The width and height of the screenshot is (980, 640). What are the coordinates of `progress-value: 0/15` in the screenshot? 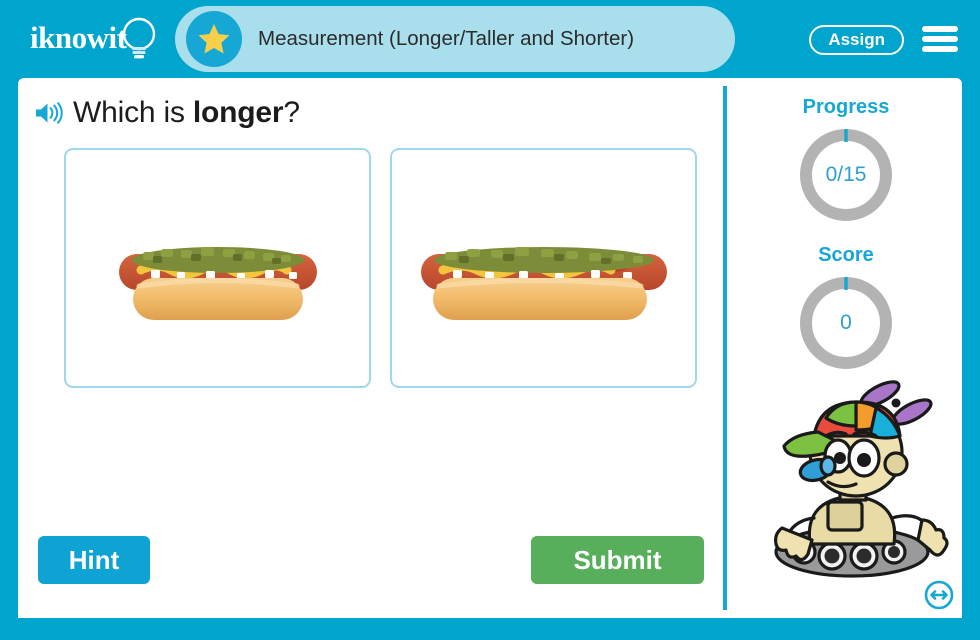 It's located at (846, 174).